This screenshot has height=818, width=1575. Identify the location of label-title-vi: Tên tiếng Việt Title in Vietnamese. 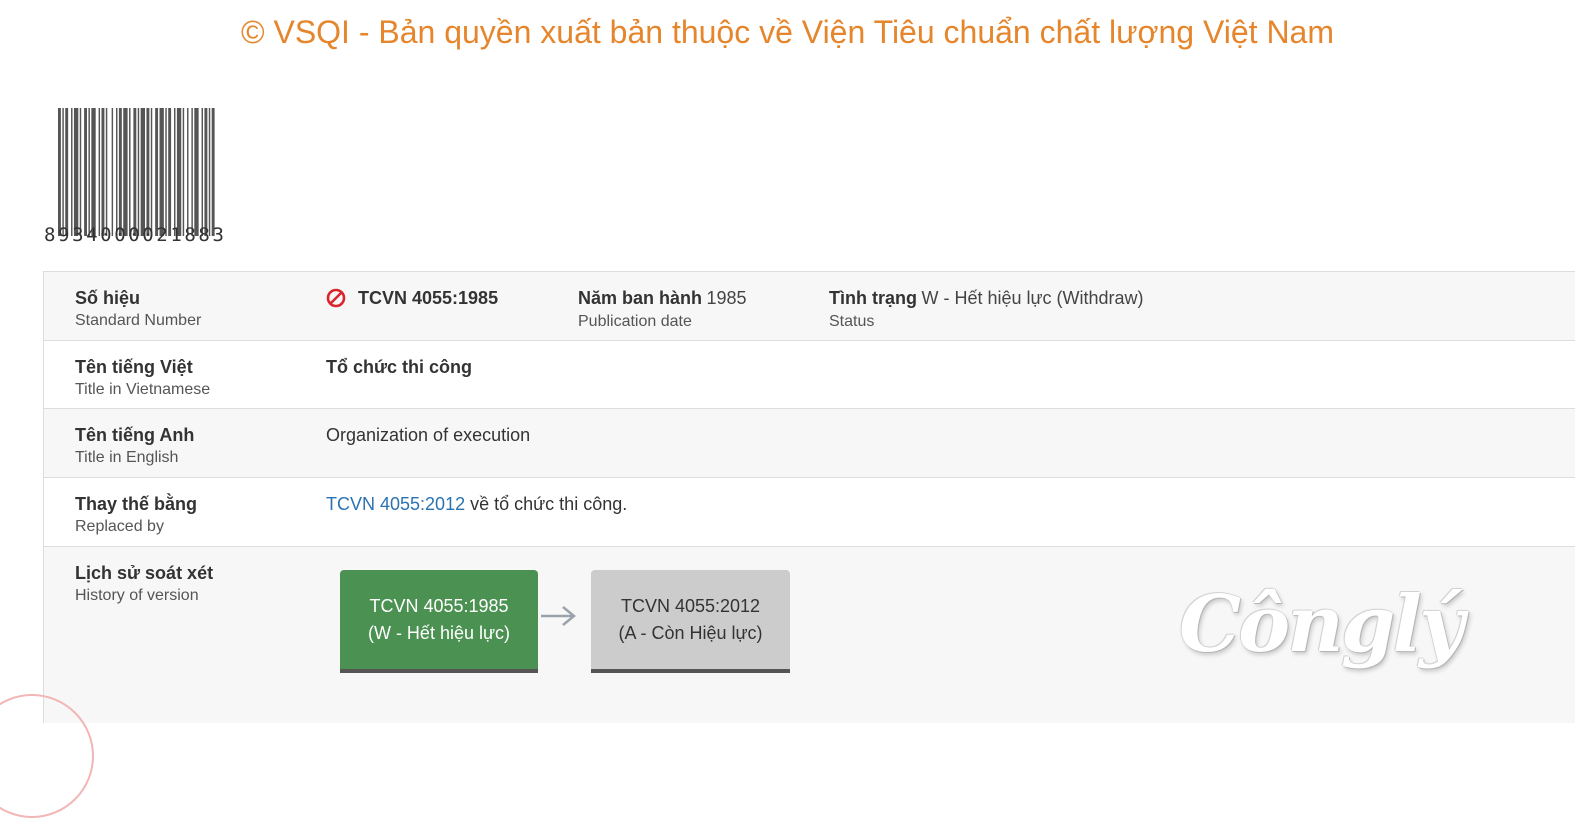
(142, 378).